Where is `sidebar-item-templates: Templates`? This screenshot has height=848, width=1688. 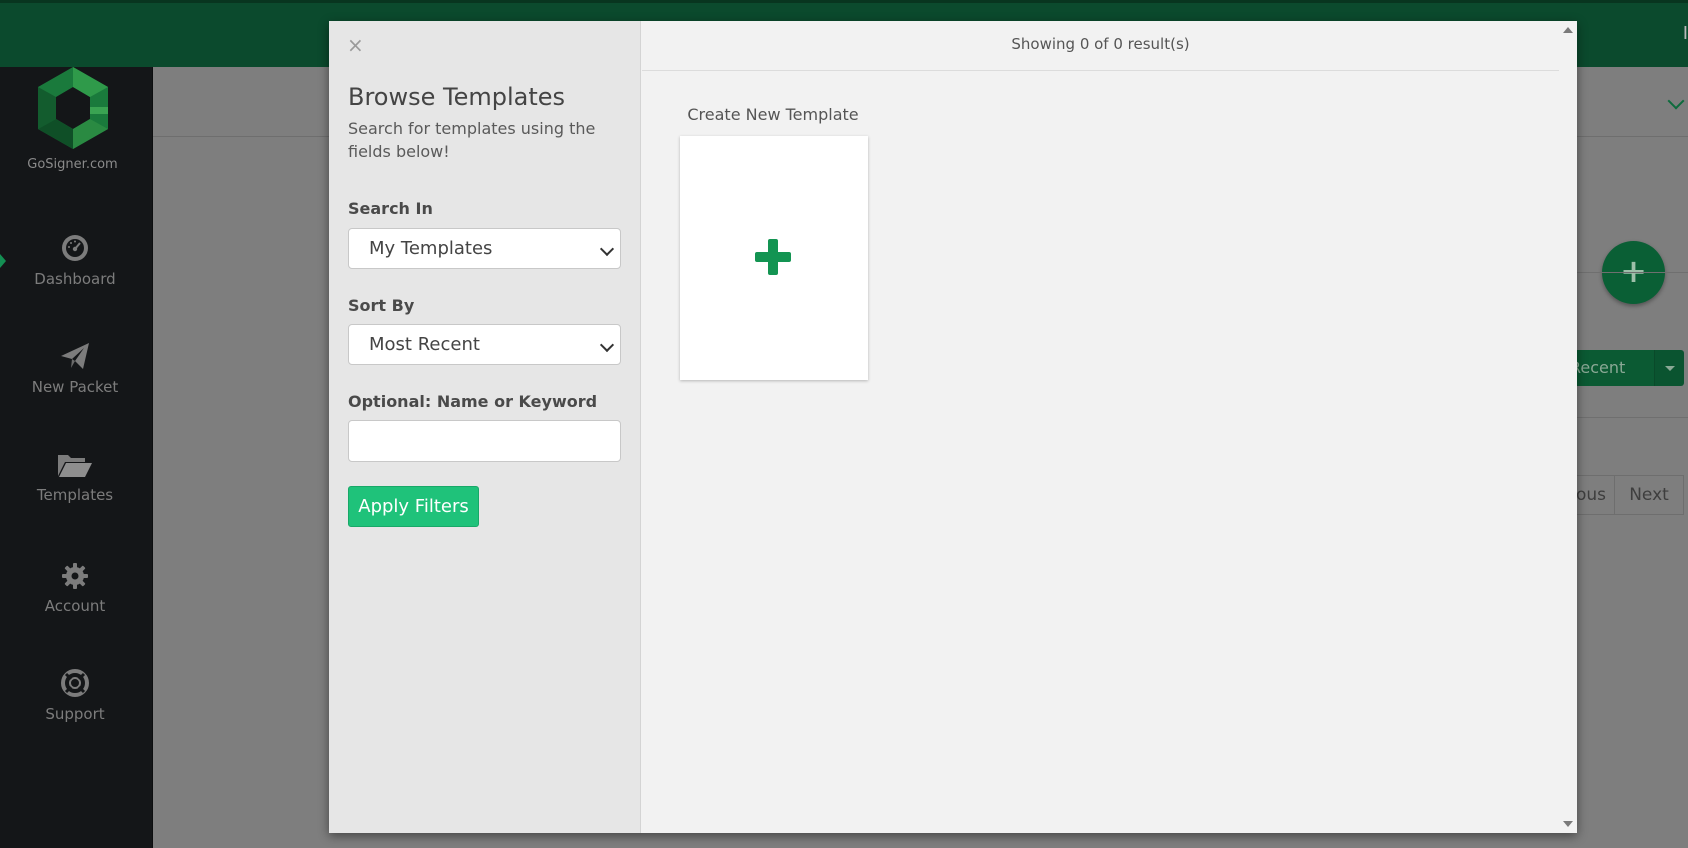
sidebar-item-templates: Templates is located at coordinates (75, 478).